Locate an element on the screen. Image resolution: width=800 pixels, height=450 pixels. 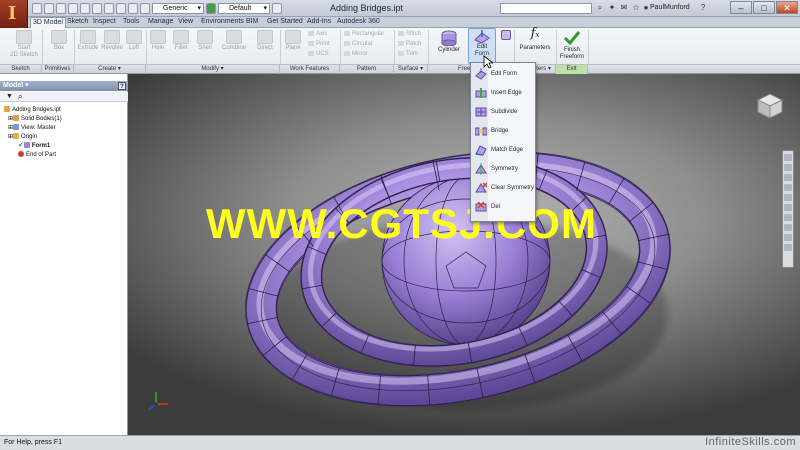
menu-item-symmetry: Symmetry is located at coordinates (504, 169).